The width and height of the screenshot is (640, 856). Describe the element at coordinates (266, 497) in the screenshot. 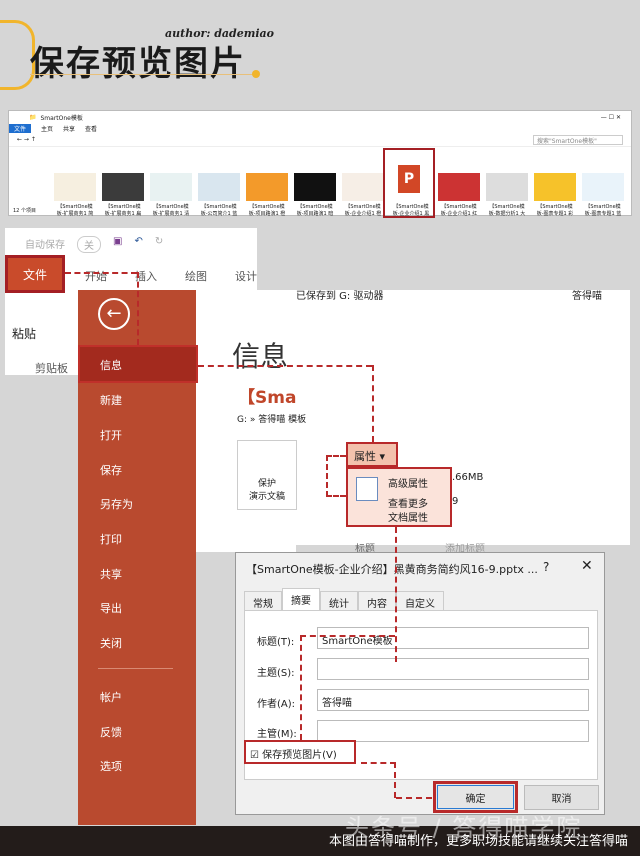

I see `protect-sublabel: 演示文稿` at that location.